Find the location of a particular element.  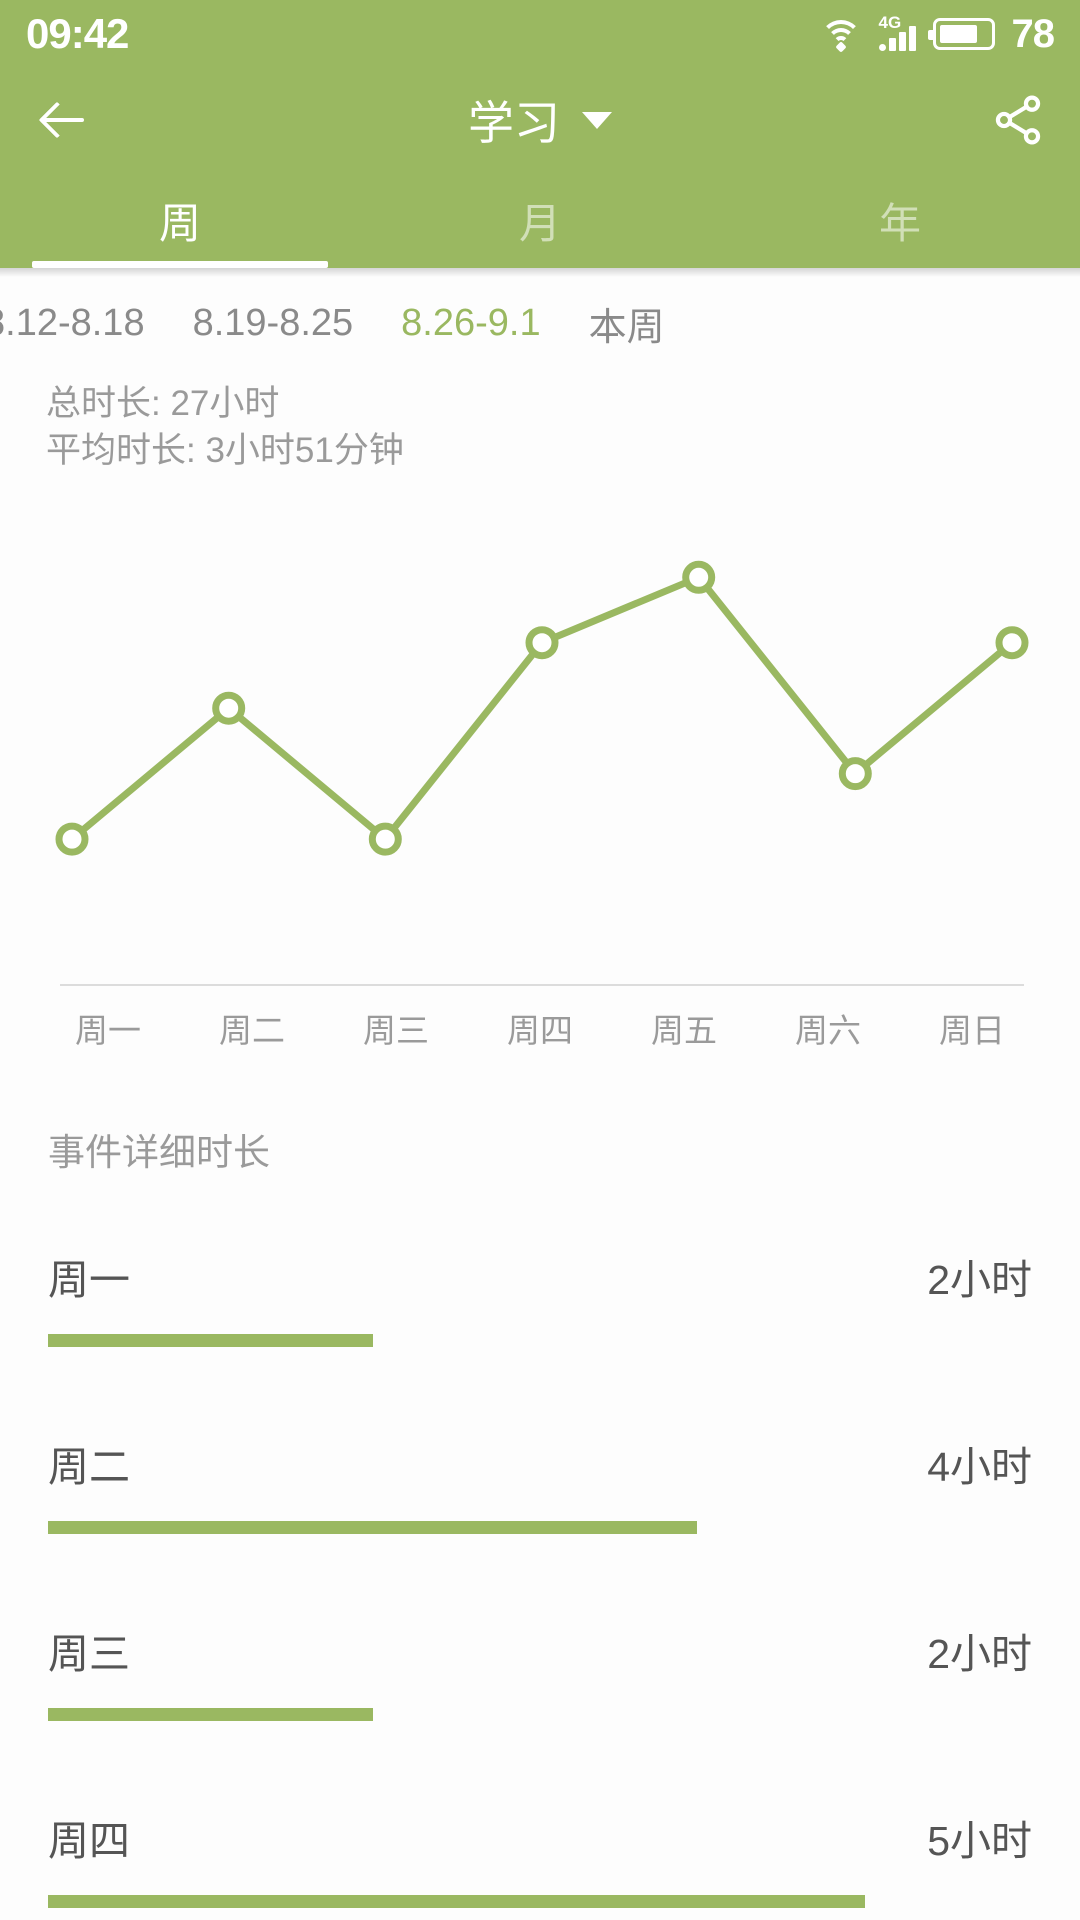

tab-week-label: 周 is located at coordinates (179, 223).